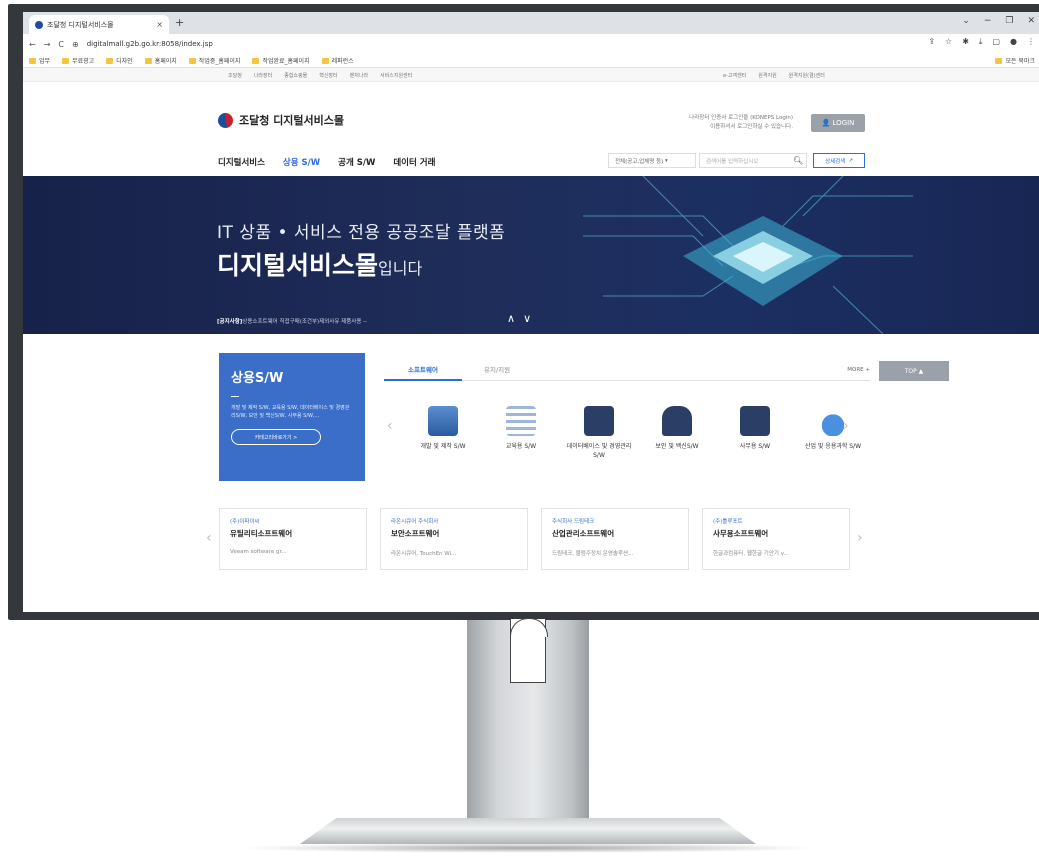 The width and height of the screenshot is (1039, 857). What do you see at coordinates (839, 160) in the screenshot?
I see `detail-search-button: 상세검색 ↗` at bounding box center [839, 160].